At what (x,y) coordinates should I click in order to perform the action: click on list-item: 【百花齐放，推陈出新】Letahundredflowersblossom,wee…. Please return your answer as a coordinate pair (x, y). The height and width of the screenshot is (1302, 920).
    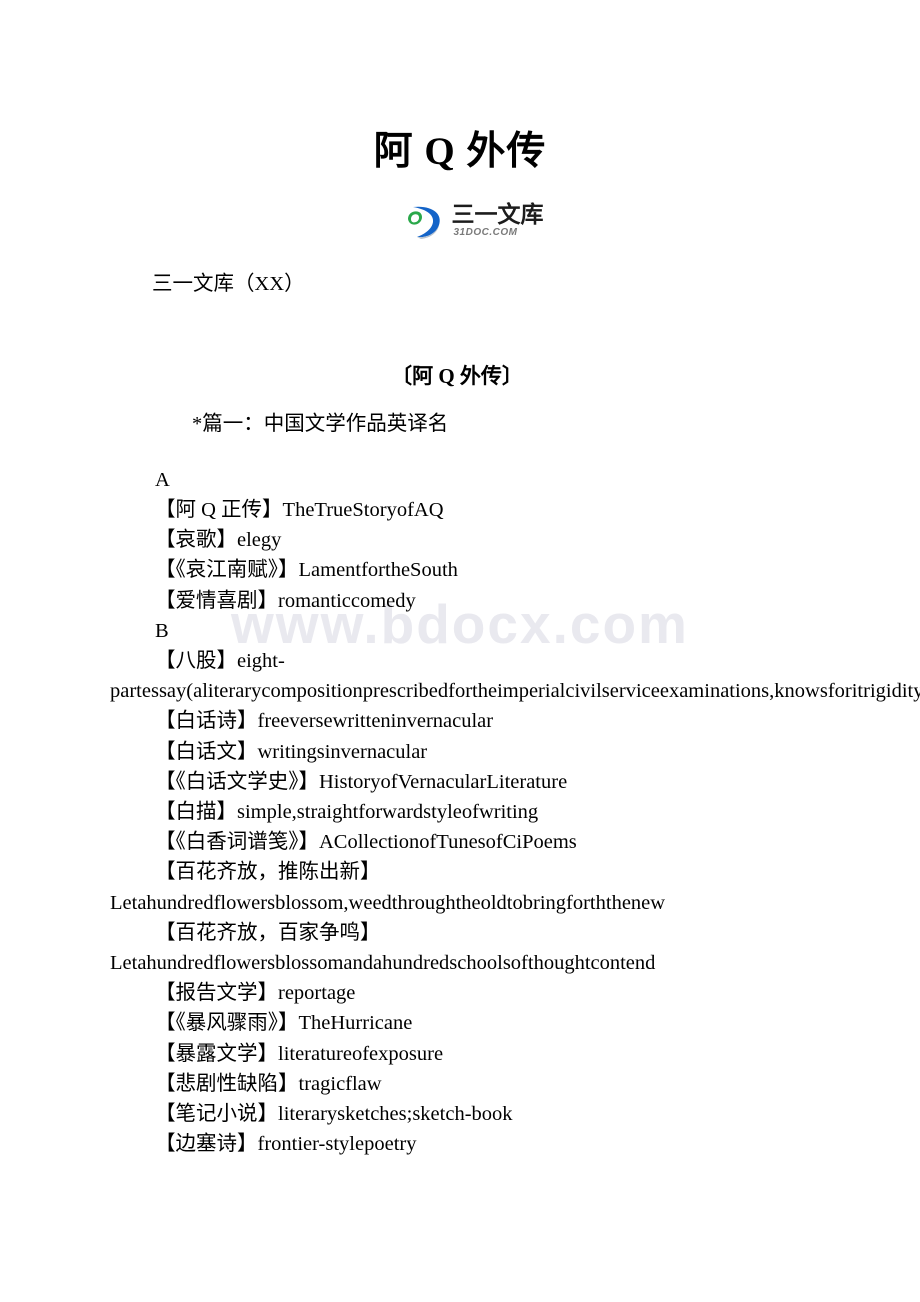
    Looking at the image, I should click on (388, 887).